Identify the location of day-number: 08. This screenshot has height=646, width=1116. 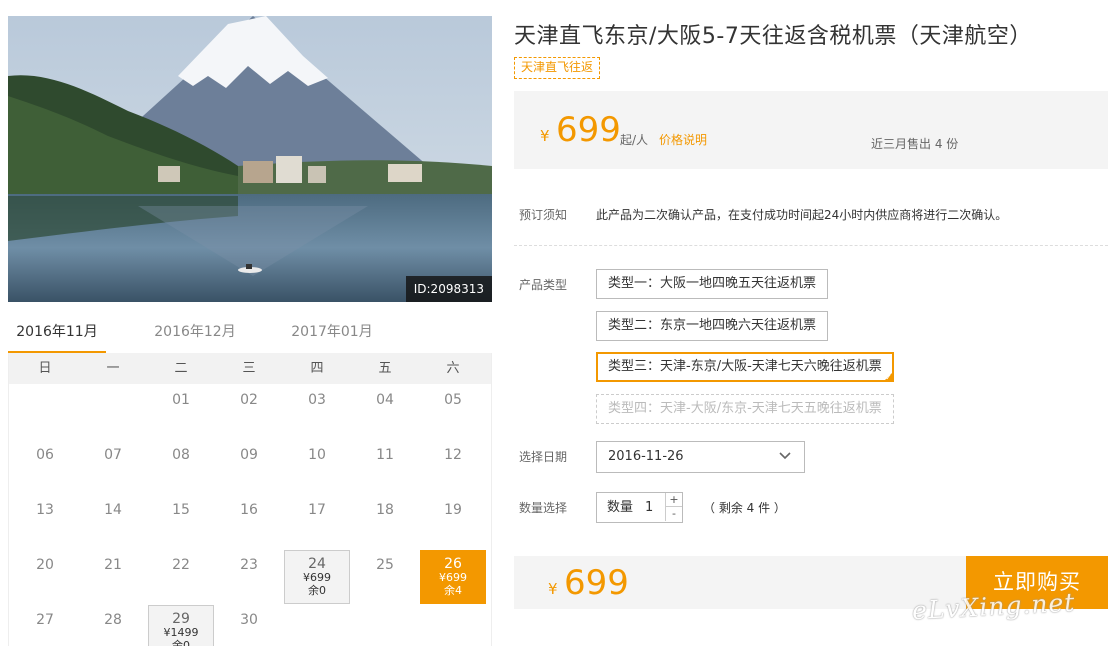
(181, 455).